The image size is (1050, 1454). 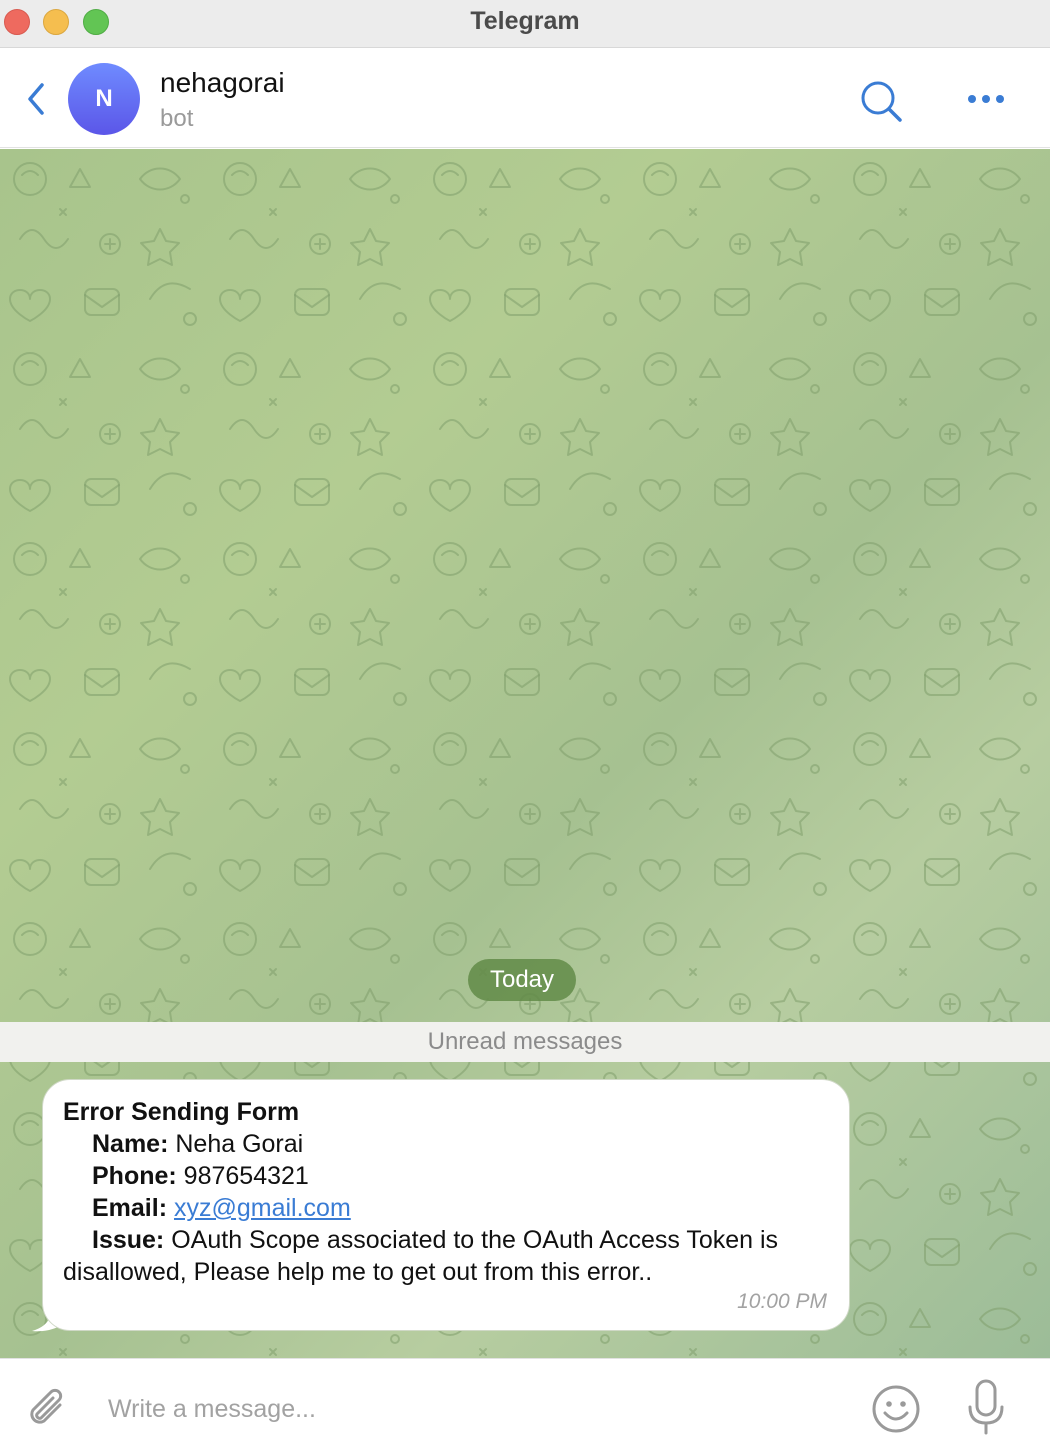 I want to click on back-button, so click(x=38, y=99).